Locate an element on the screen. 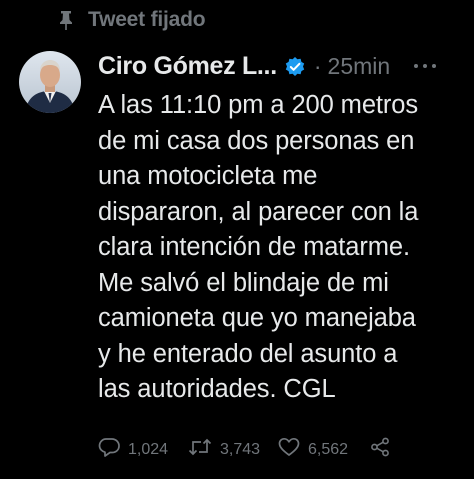 This screenshot has height=479, width=474. reply-button: 1,024 is located at coordinates (143, 449).